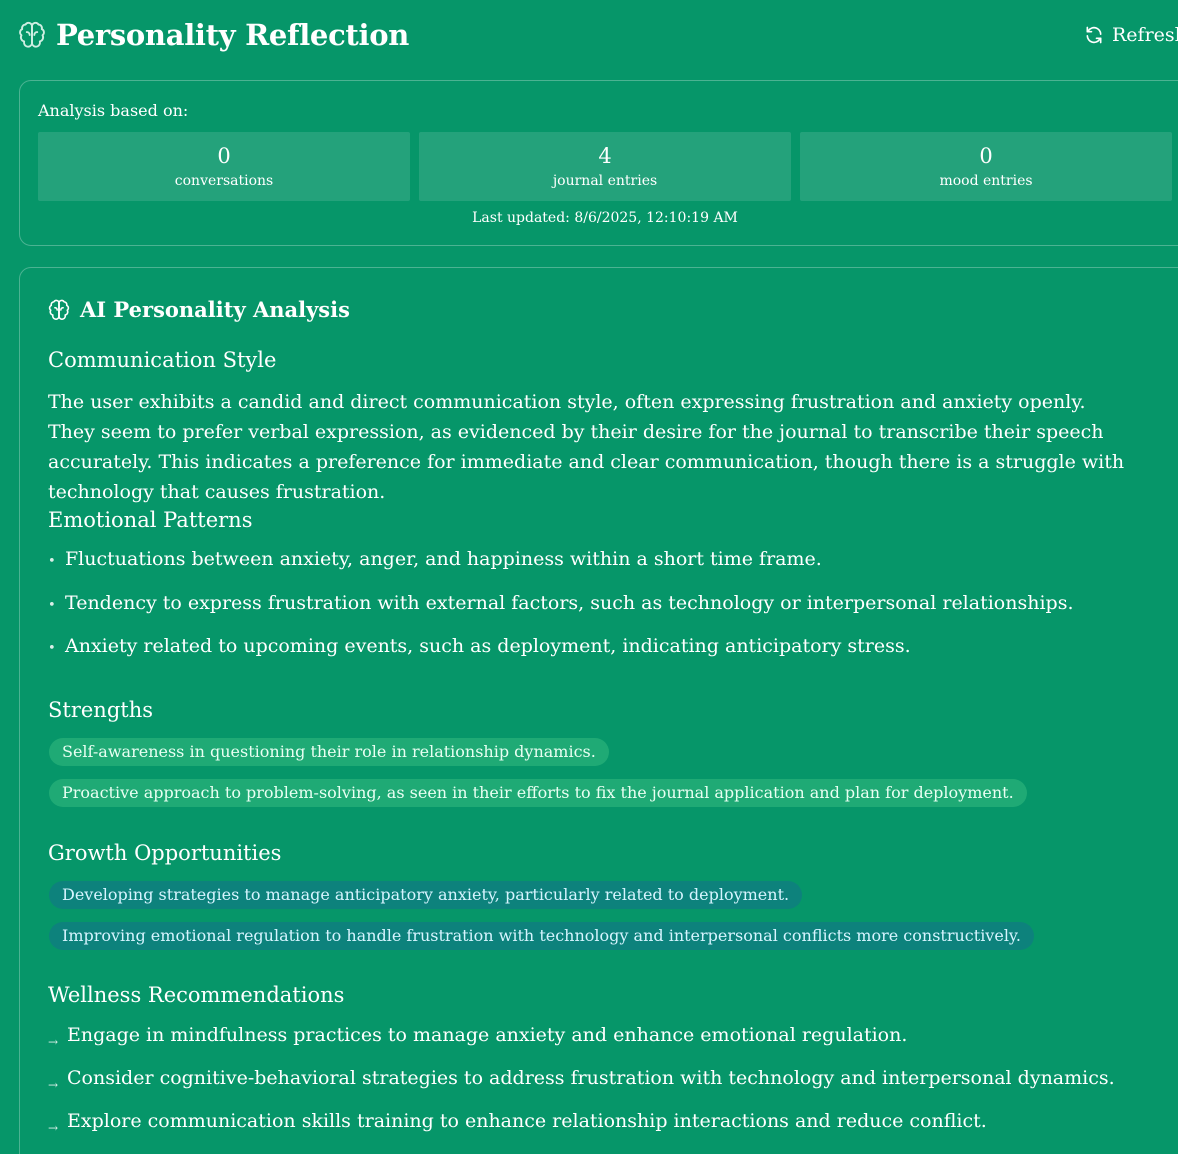 This screenshot has height=1154, width=1178. I want to click on stats-heading: Analysis based on:, so click(113, 110).